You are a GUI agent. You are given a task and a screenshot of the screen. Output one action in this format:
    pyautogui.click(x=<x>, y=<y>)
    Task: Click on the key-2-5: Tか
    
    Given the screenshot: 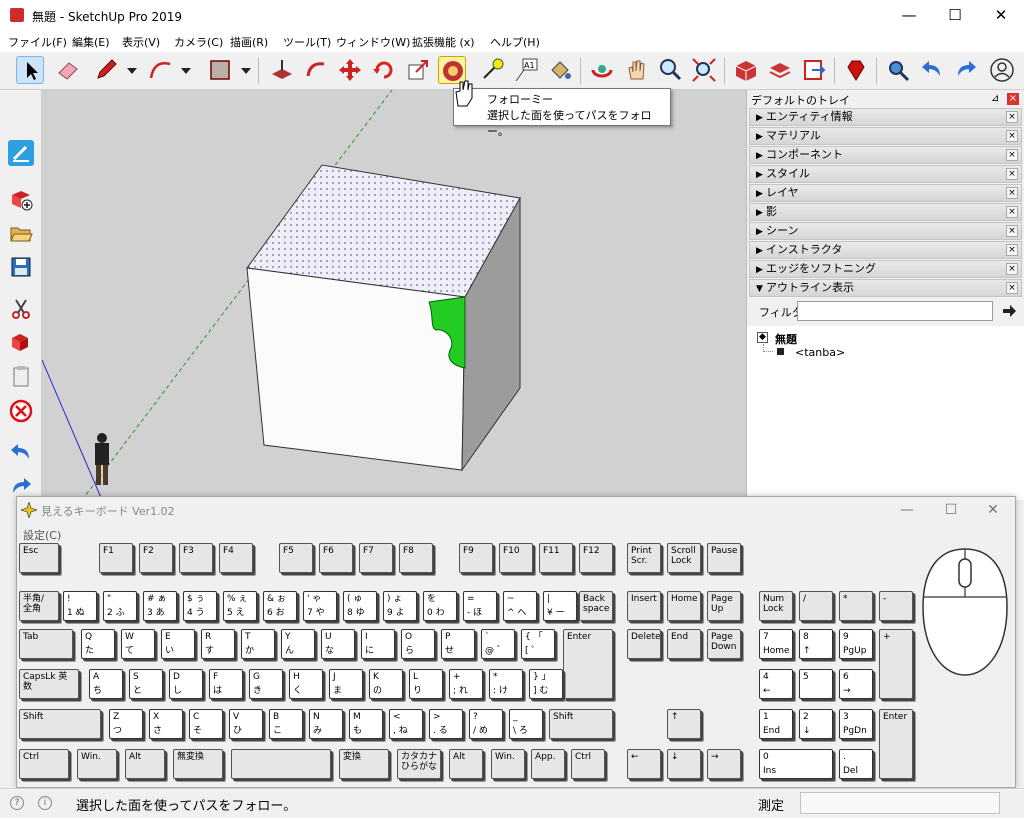 What is the action you would take?
    pyautogui.click(x=258, y=644)
    